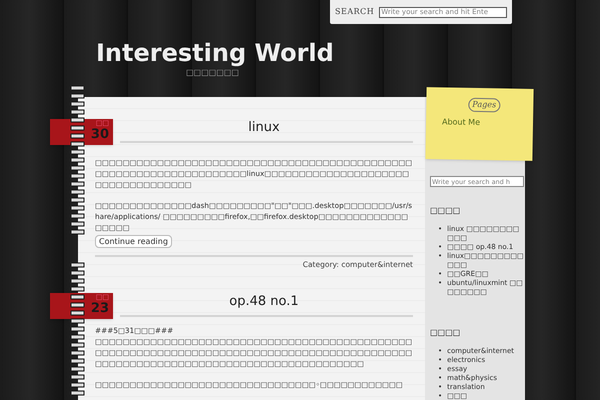 The width and height of the screenshot is (600, 400). I want to click on date-day: 23, so click(99, 309).